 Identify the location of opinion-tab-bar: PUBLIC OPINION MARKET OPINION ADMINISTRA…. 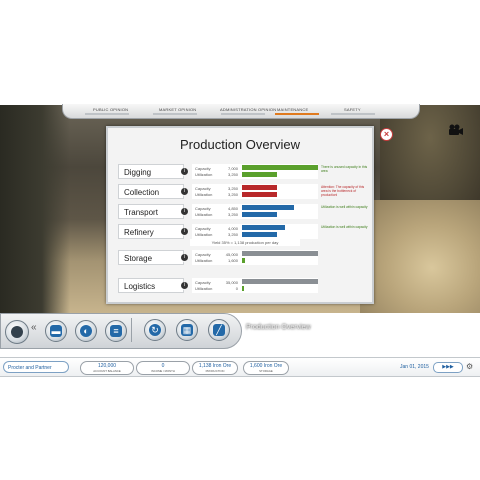
(241, 111).